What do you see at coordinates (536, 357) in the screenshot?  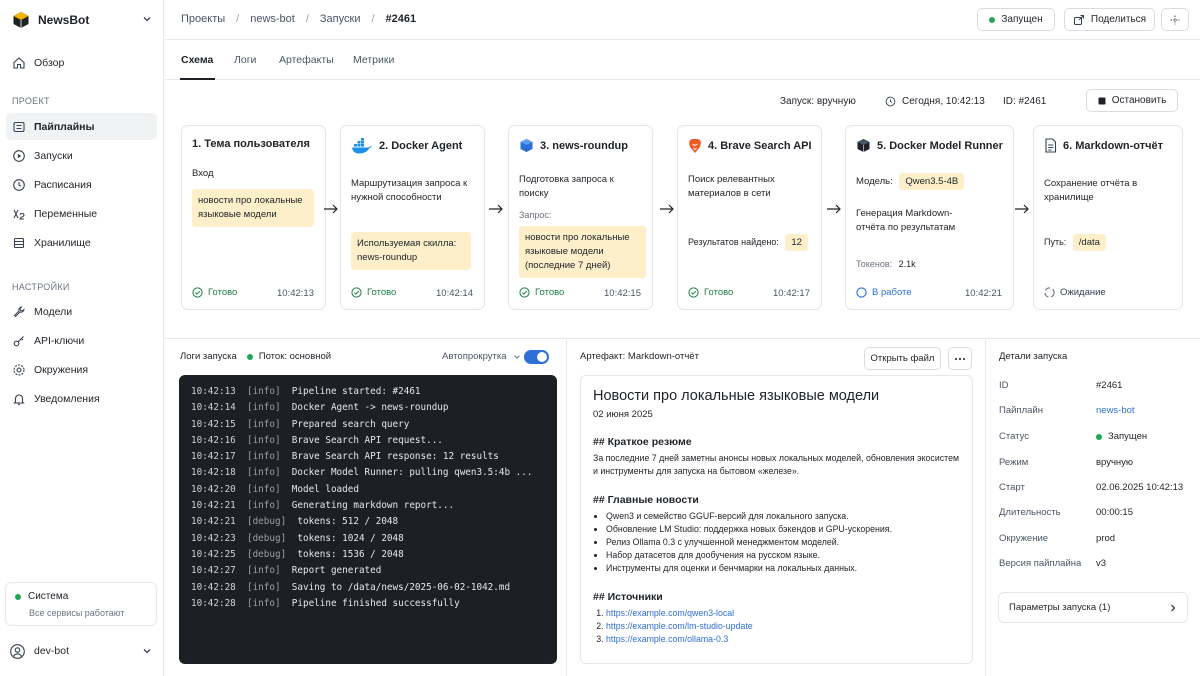 I see `autoscroll-toggle` at bounding box center [536, 357].